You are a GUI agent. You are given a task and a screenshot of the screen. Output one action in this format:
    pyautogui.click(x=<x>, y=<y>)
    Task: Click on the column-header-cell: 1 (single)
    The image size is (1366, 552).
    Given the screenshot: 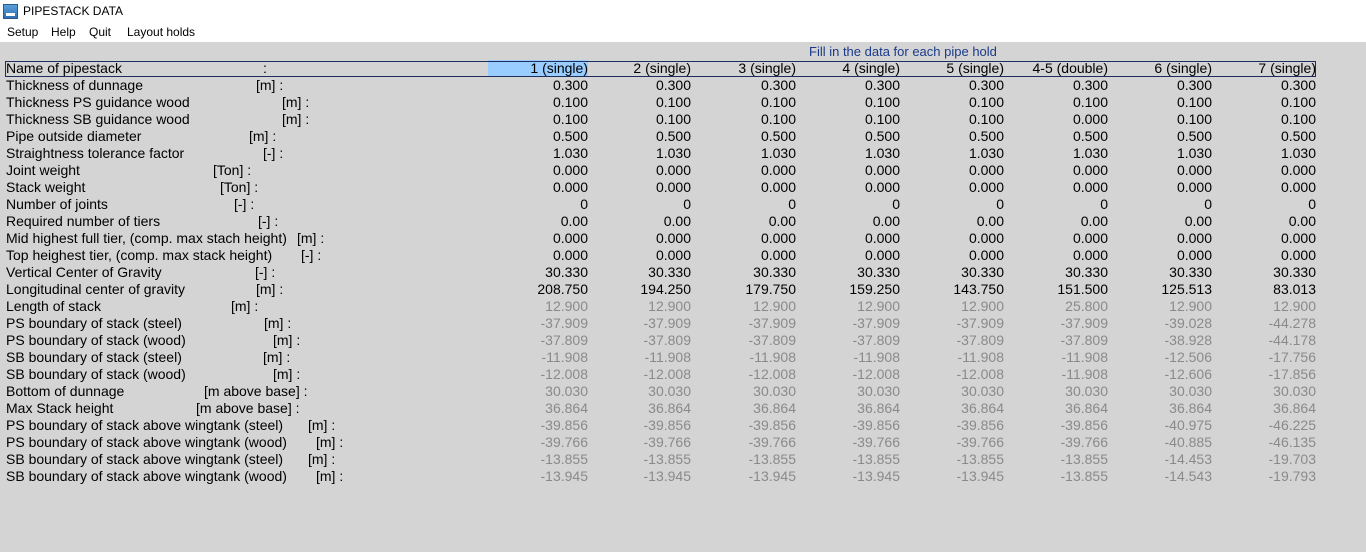 What is the action you would take?
    pyautogui.click(x=538, y=68)
    